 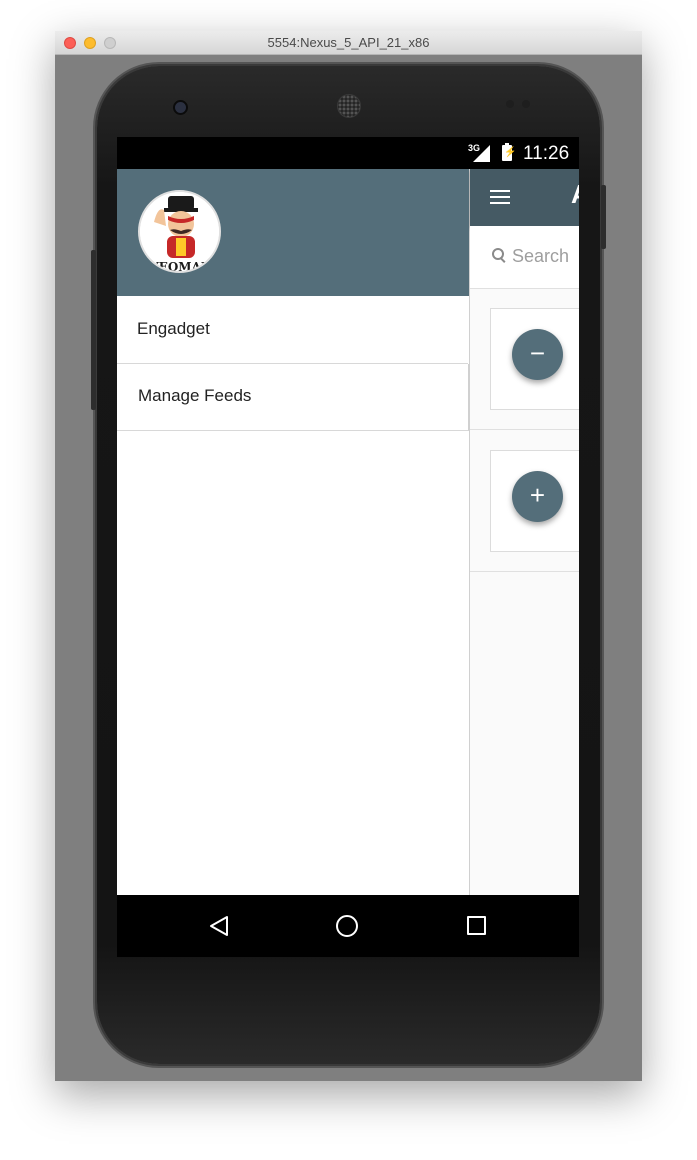 What do you see at coordinates (537, 354) in the screenshot?
I see `remove-fab-button: −` at bounding box center [537, 354].